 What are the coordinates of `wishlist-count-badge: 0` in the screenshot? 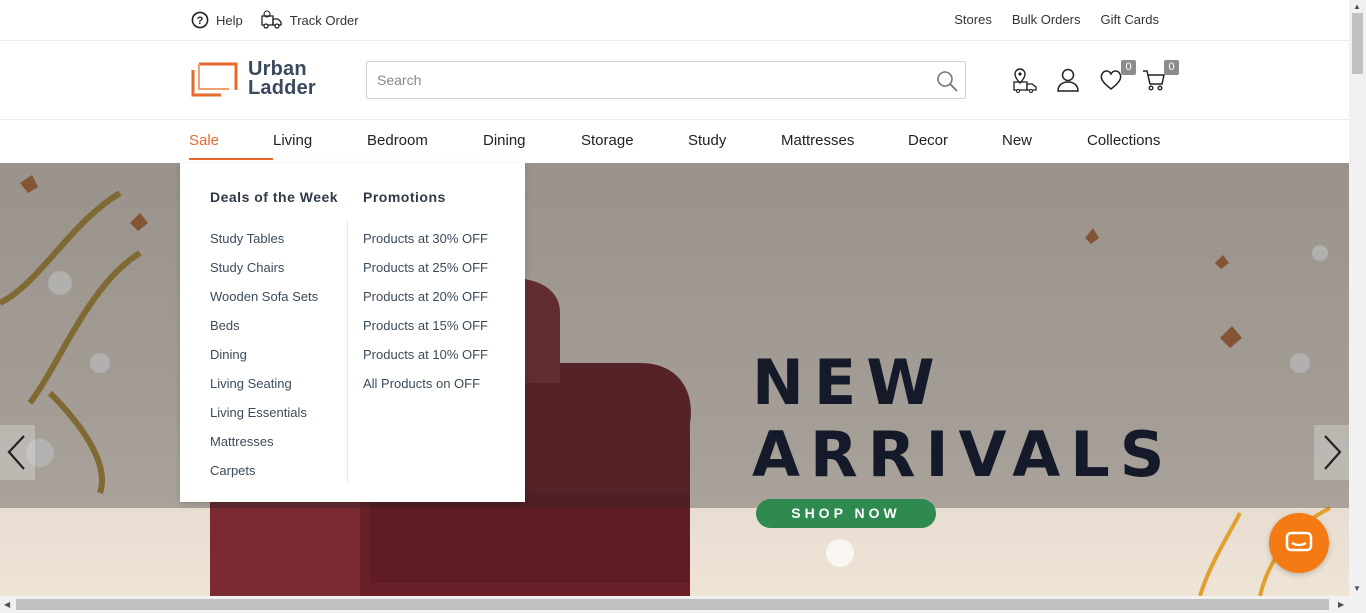 It's located at (1128, 67).